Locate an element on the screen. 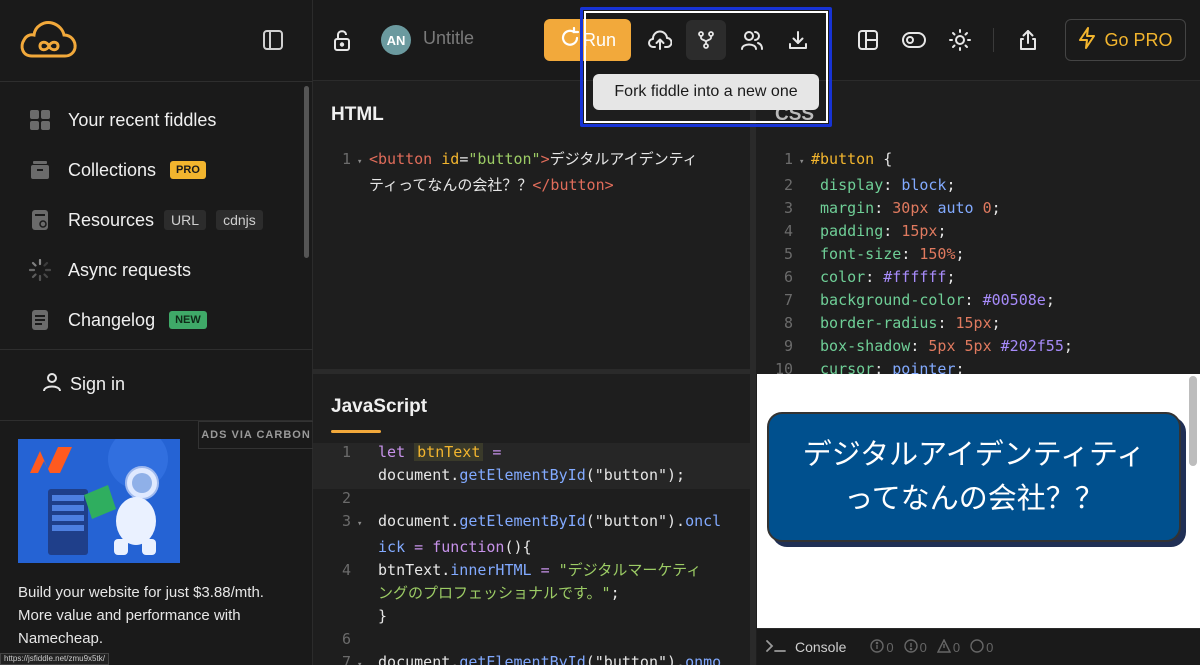 The height and width of the screenshot is (665, 1200). sidebar-item-resources: Resources URL cdnjs is located at coordinates (152, 220).